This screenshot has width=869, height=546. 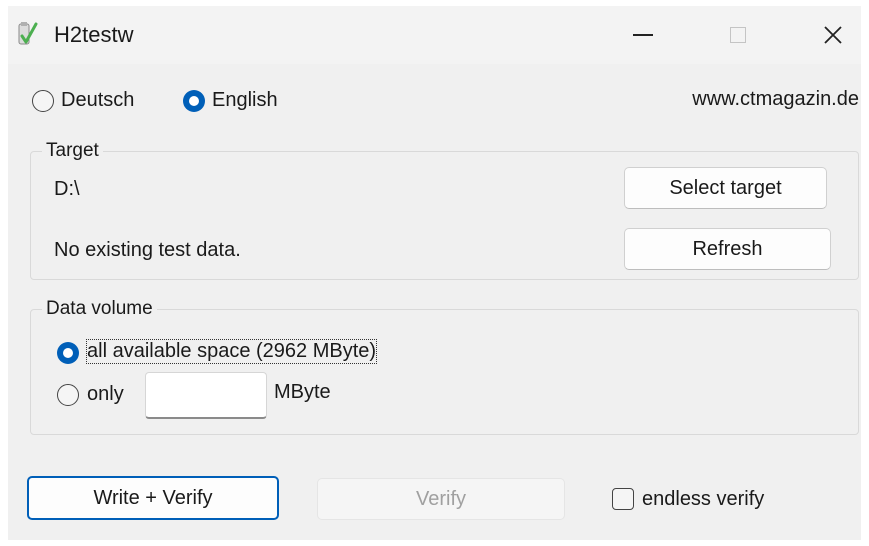 I want to click on endless-verify-label: endless verify, so click(x=703, y=499).